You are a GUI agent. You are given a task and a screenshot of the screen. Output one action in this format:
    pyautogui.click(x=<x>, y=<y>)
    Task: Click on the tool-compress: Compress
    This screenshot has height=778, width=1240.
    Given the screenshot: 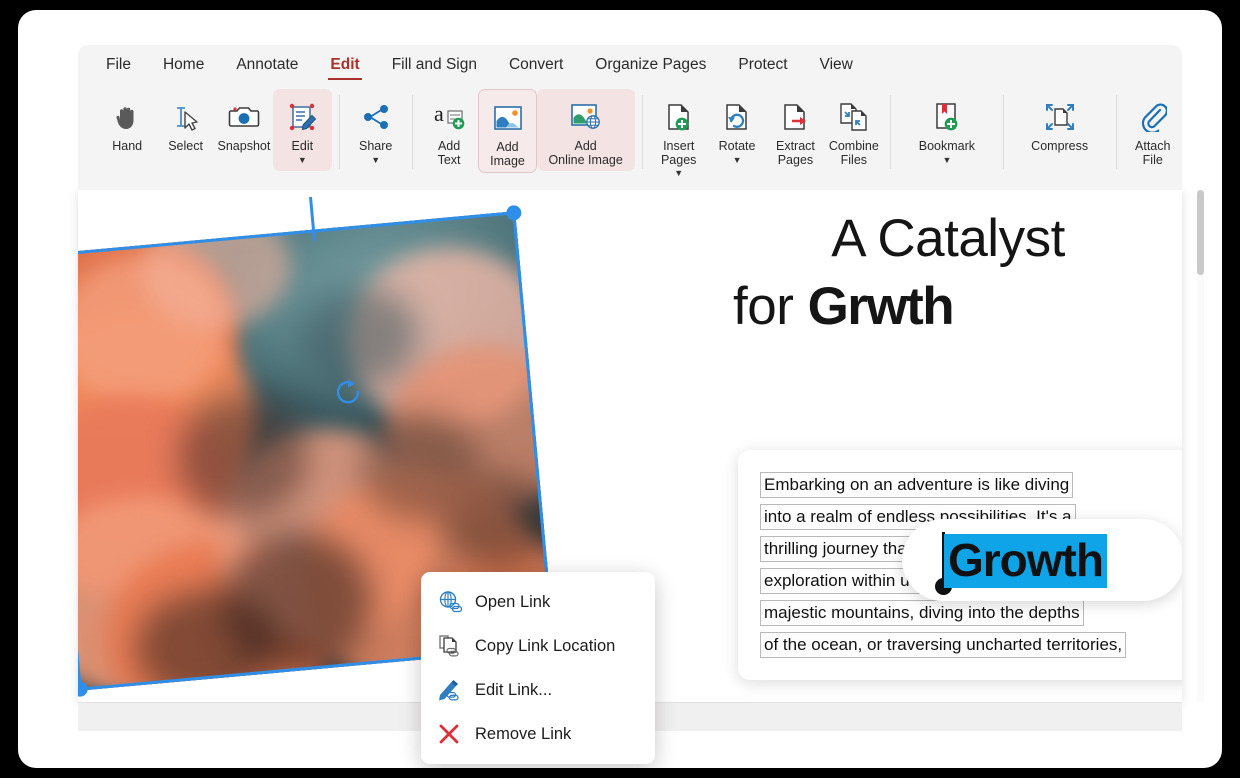 What is the action you would take?
    pyautogui.click(x=1060, y=130)
    